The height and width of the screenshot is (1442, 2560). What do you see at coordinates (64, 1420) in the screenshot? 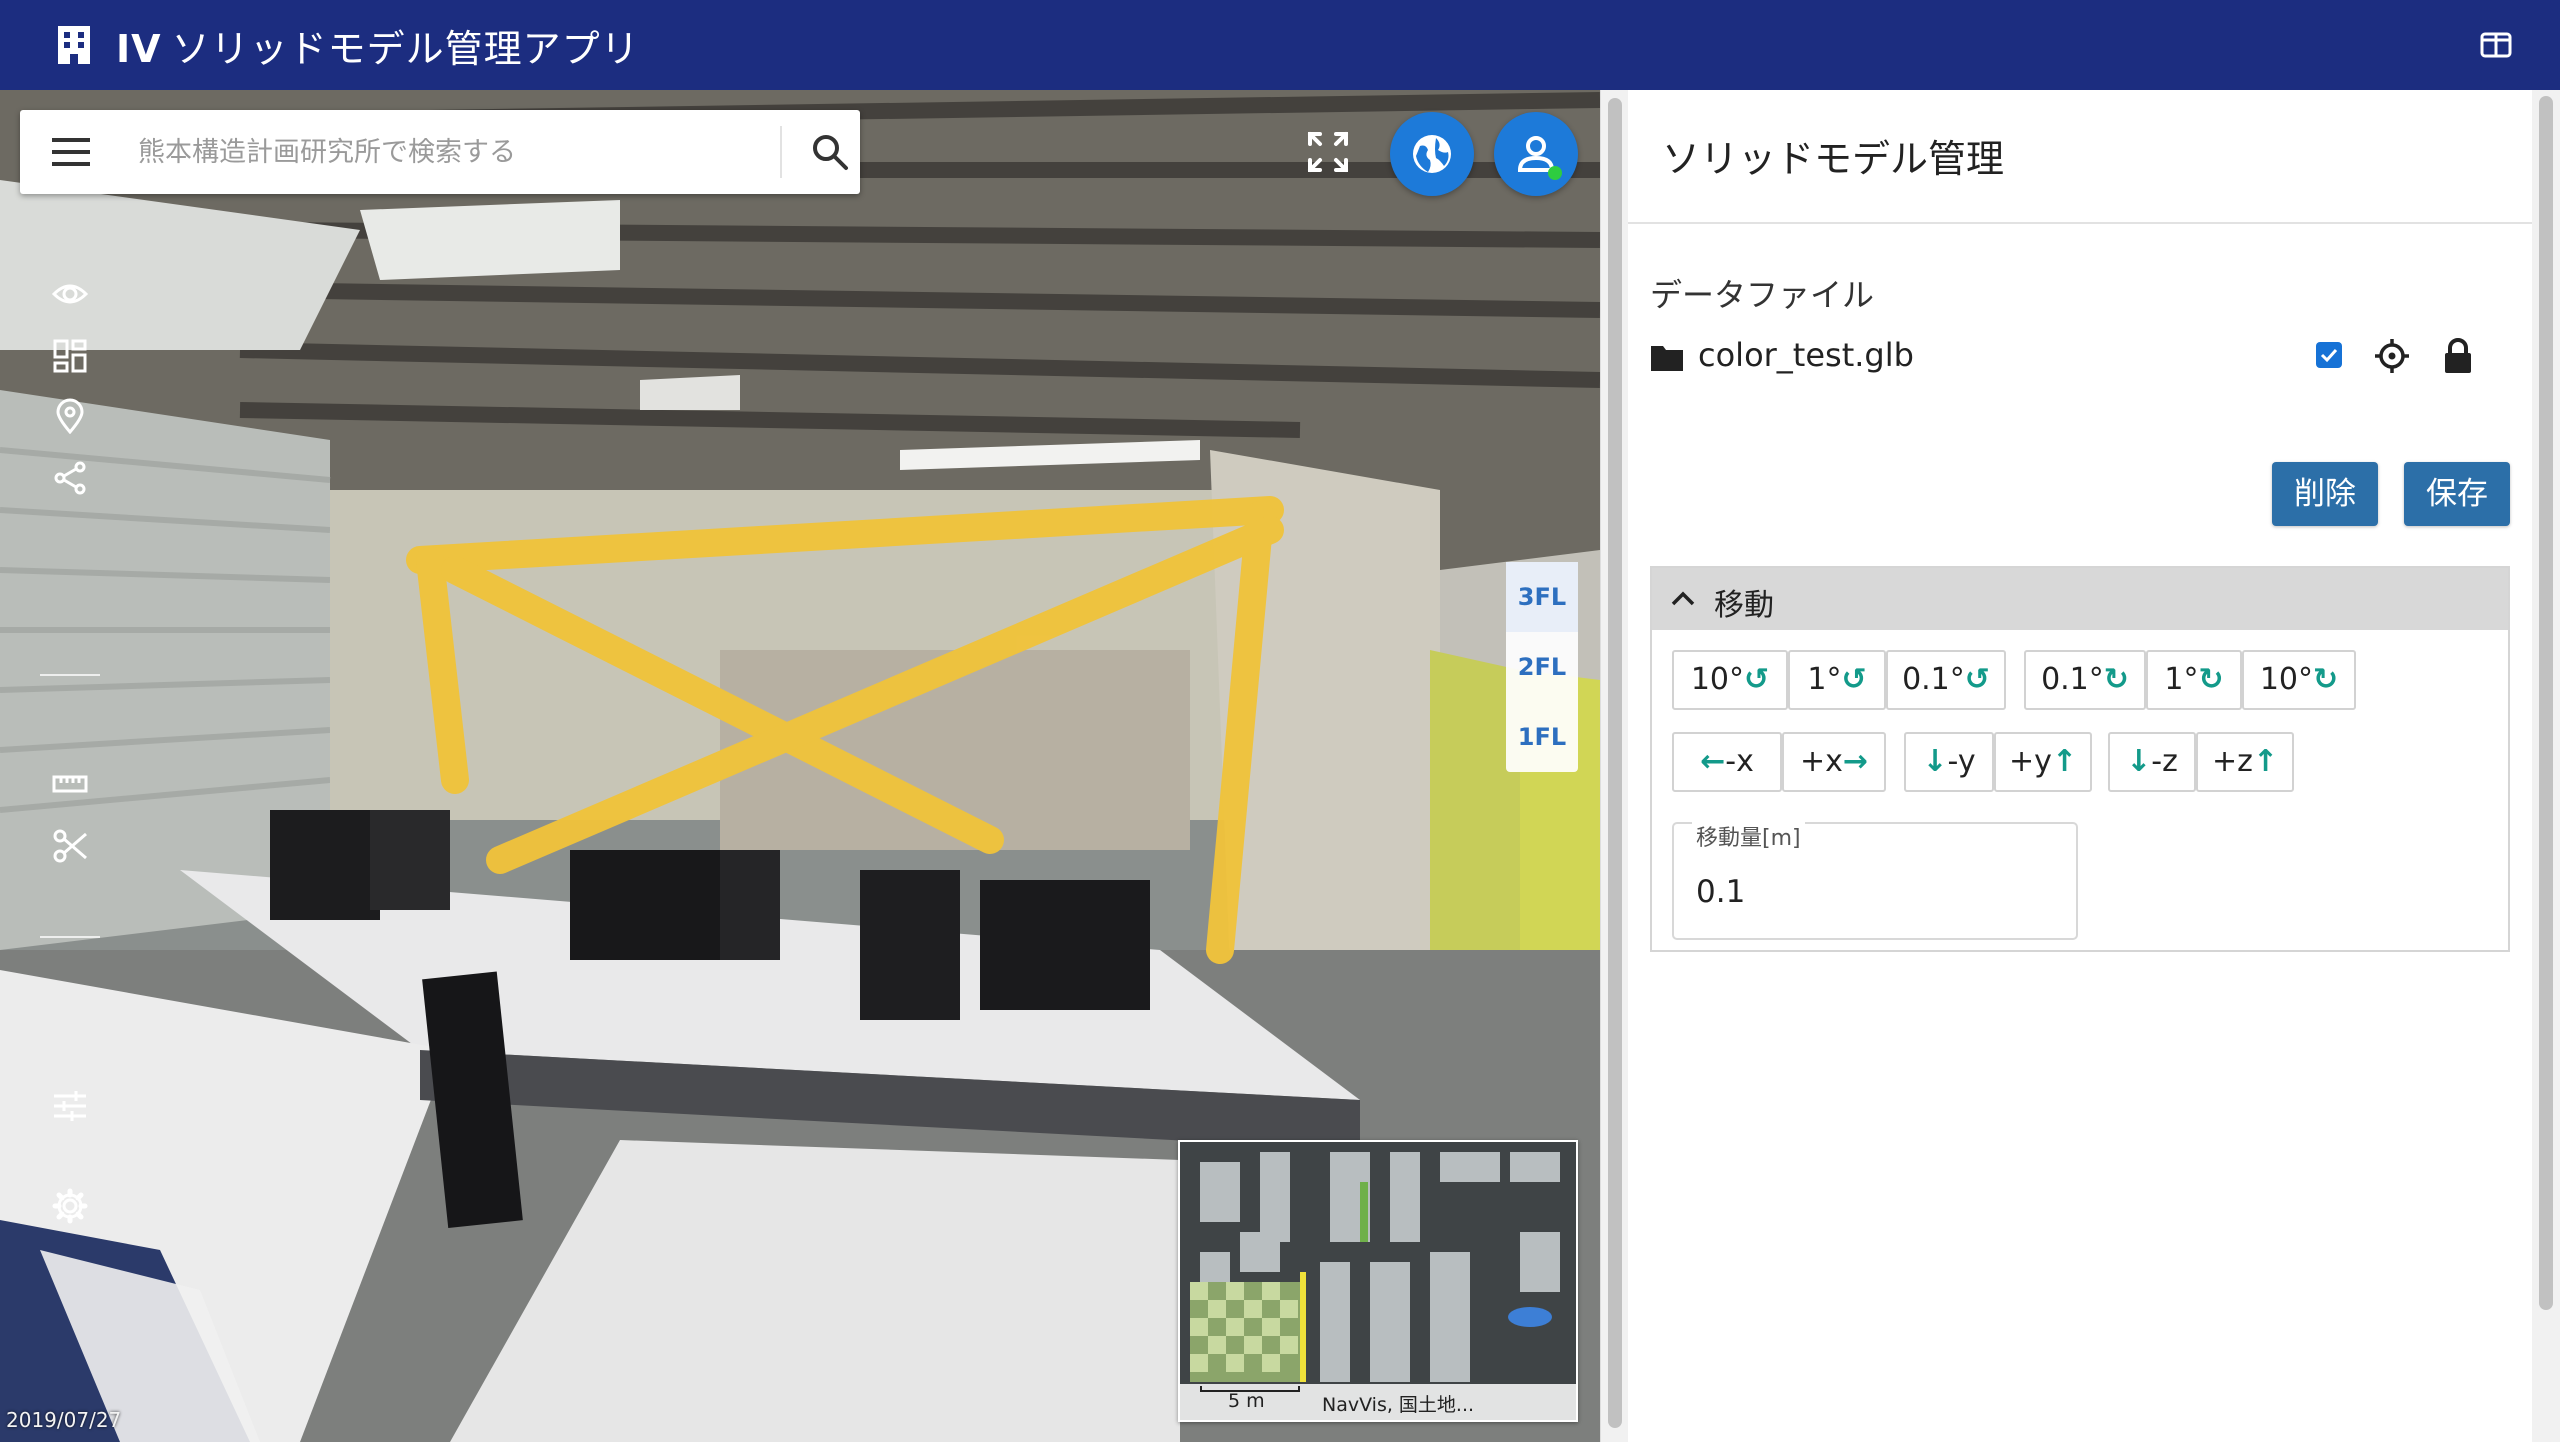
I see `capture-date: 2019/07/27` at bounding box center [64, 1420].